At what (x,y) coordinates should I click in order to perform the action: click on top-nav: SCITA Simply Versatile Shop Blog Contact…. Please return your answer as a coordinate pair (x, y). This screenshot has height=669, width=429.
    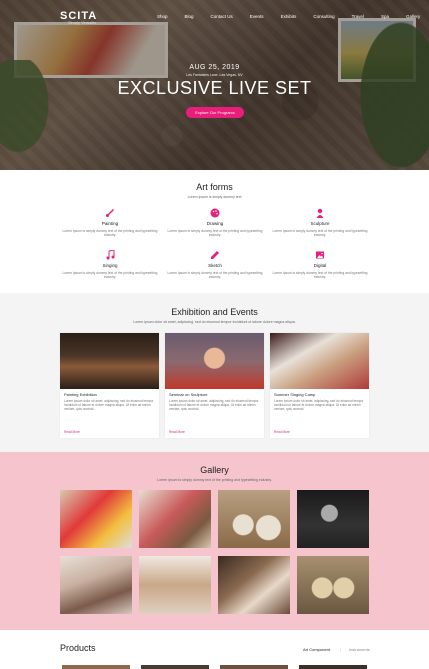
    Looking at the image, I should click on (214, 20).